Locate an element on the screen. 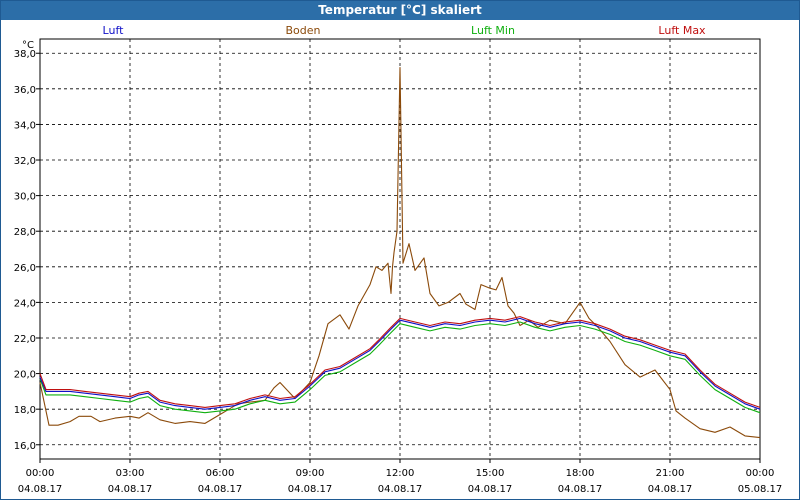 Image resolution: width=800 pixels, height=500 pixels. y-tick-label: 36,0 is located at coordinates (25, 90).